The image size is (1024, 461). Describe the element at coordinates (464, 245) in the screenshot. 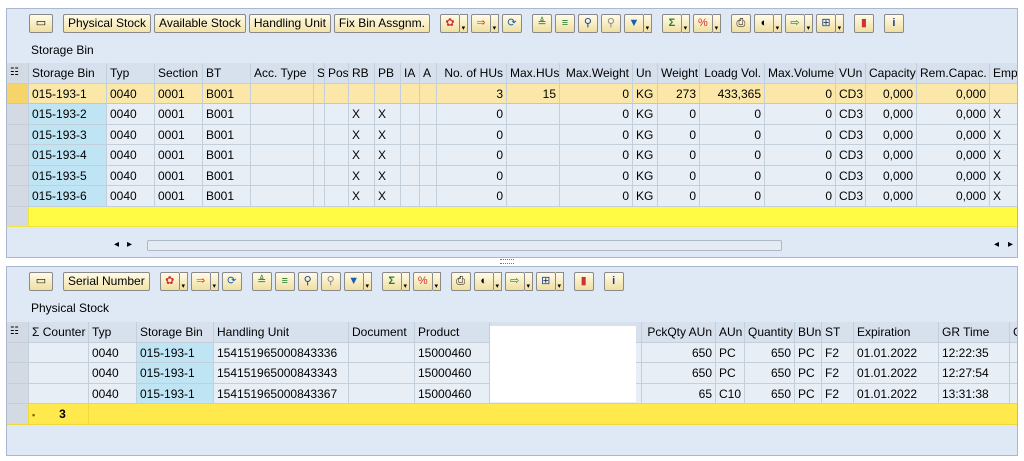

I see `scrollbar-thumb` at that location.